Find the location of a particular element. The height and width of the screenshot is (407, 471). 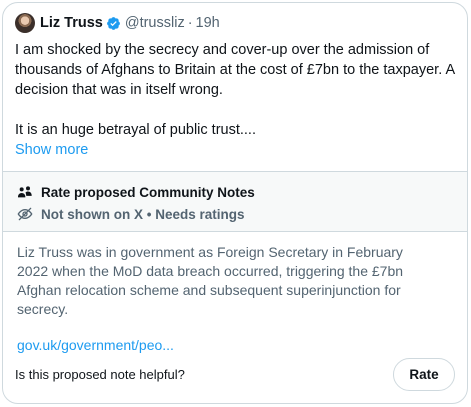

timestamp: 19h is located at coordinates (208, 23).